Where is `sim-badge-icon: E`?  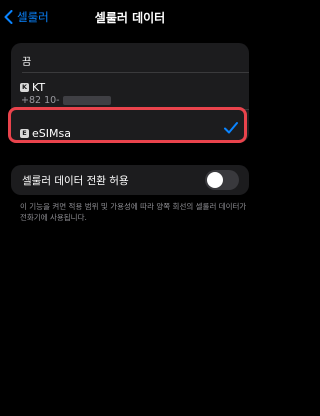 sim-badge-icon: E is located at coordinates (24, 133).